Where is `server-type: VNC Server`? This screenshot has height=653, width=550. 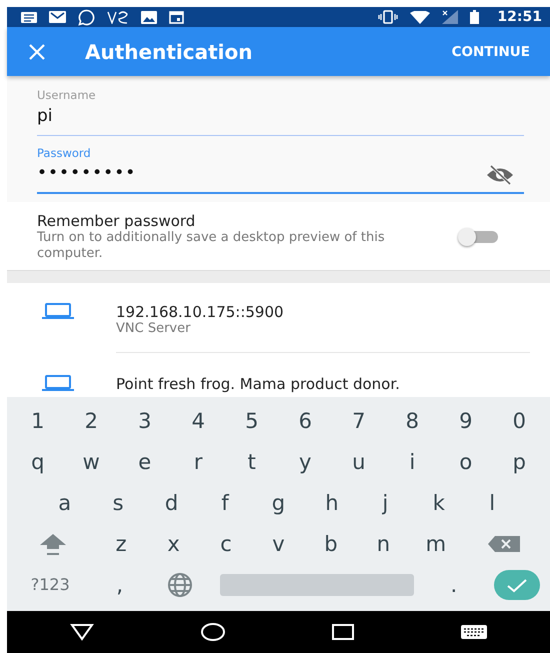 server-type: VNC Server is located at coordinates (154, 328).